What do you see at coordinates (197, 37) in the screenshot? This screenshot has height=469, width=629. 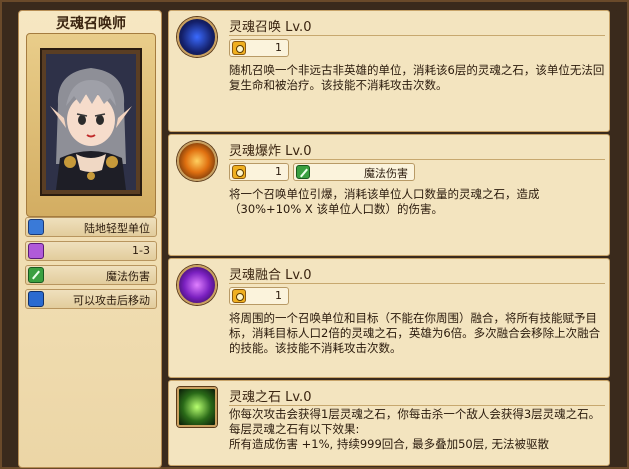 I see `soul-summon-icon` at bounding box center [197, 37].